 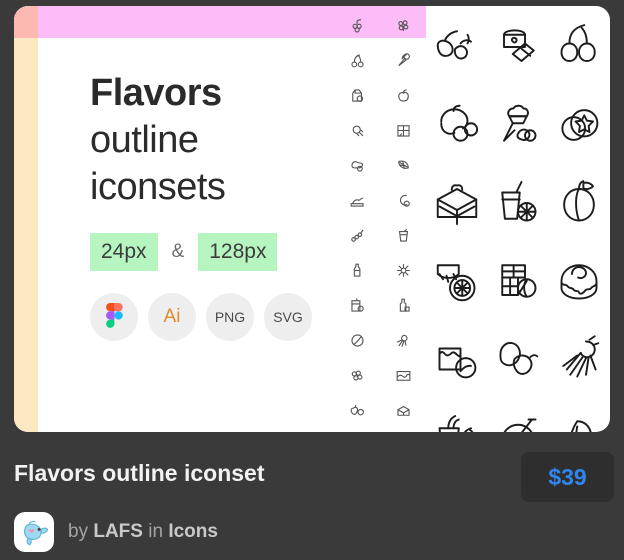 What do you see at coordinates (357, 200) in the screenshot?
I see `pastry-icon` at bounding box center [357, 200].